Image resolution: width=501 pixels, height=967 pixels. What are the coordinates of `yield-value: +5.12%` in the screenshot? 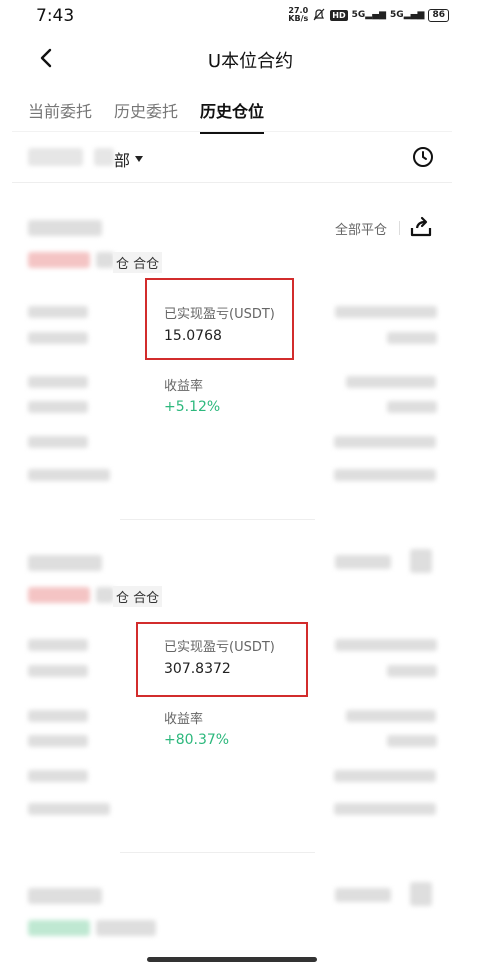 It's located at (192, 407).